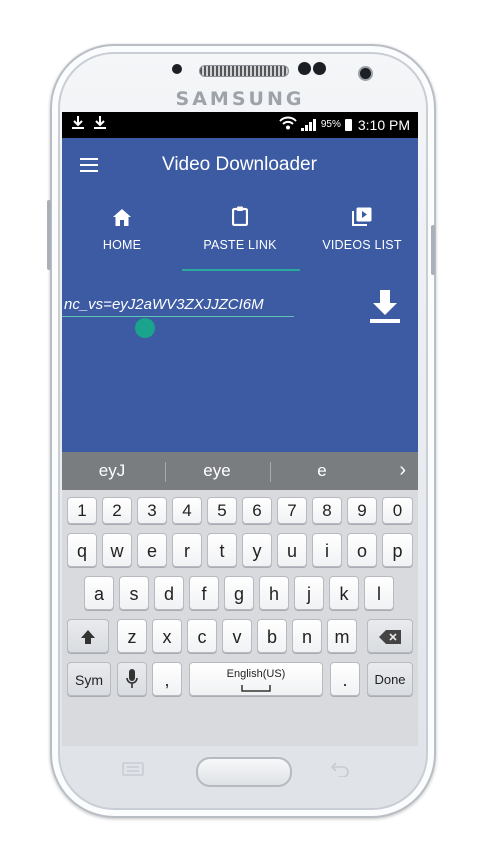 The width and height of the screenshot is (480, 854). I want to click on key-0: 0, so click(397, 510).